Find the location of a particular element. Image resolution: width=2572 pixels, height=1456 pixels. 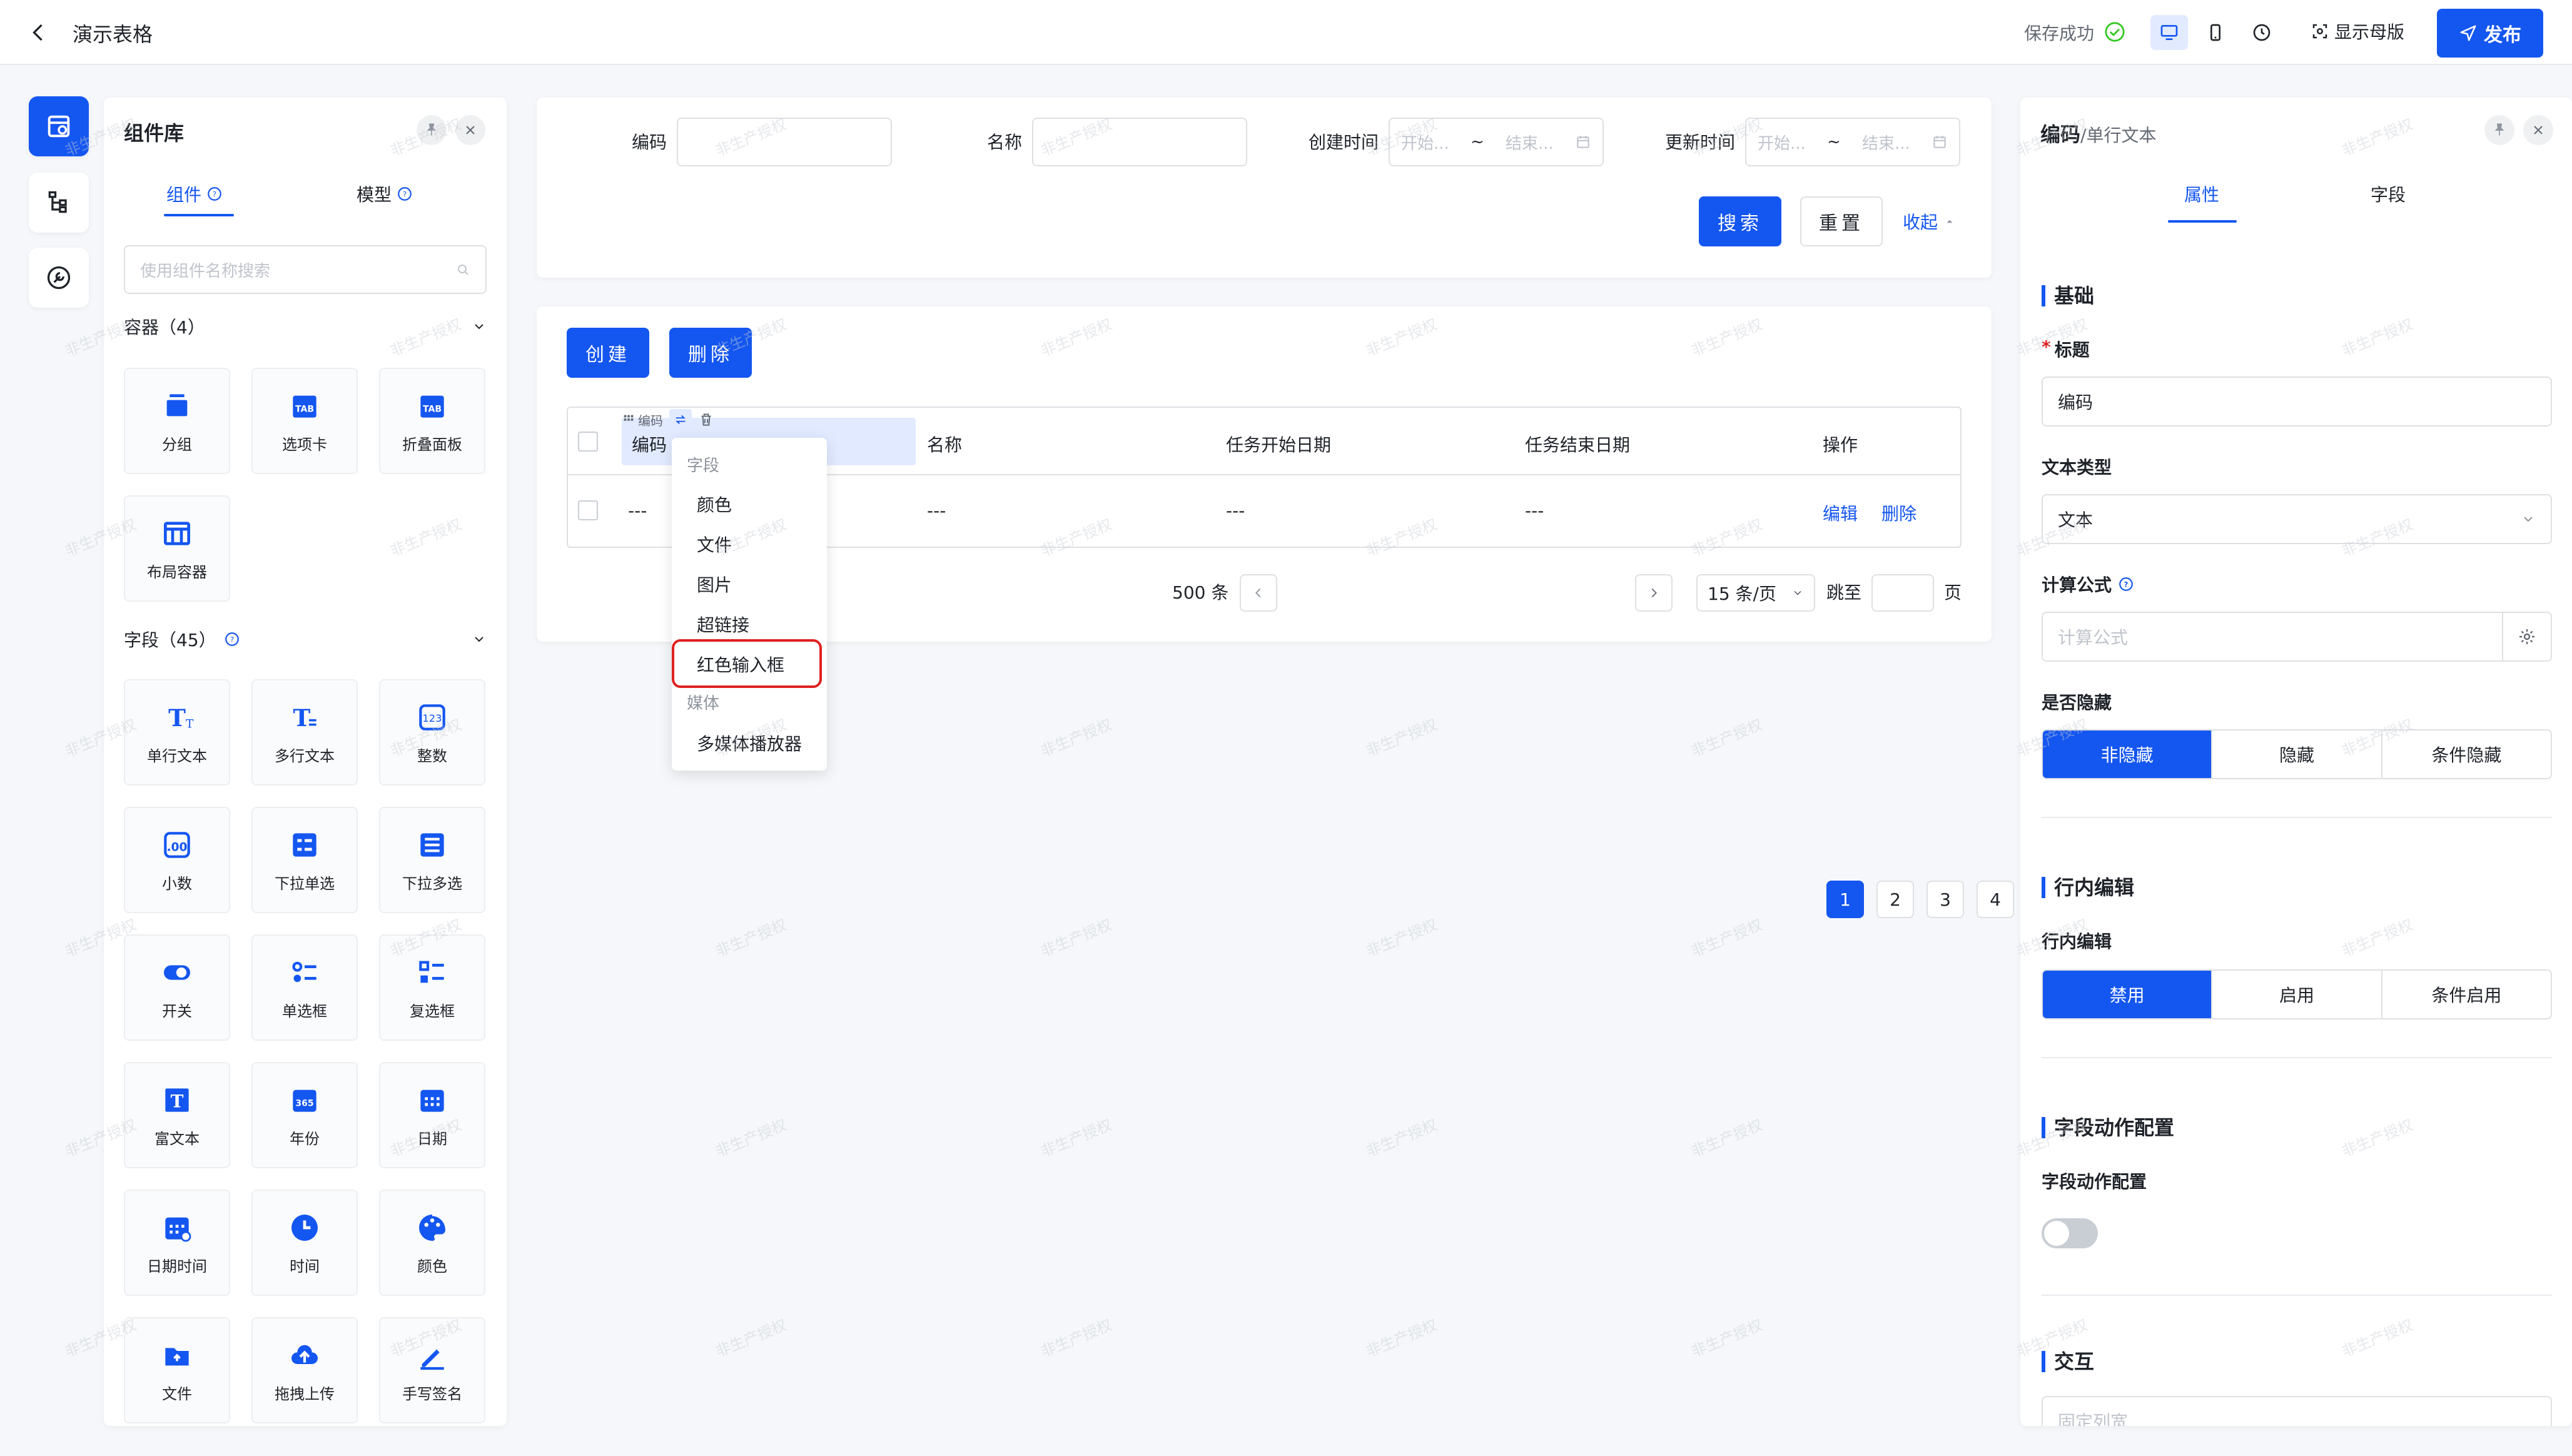

component-card-color: 颜色 is located at coordinates (432, 1243).